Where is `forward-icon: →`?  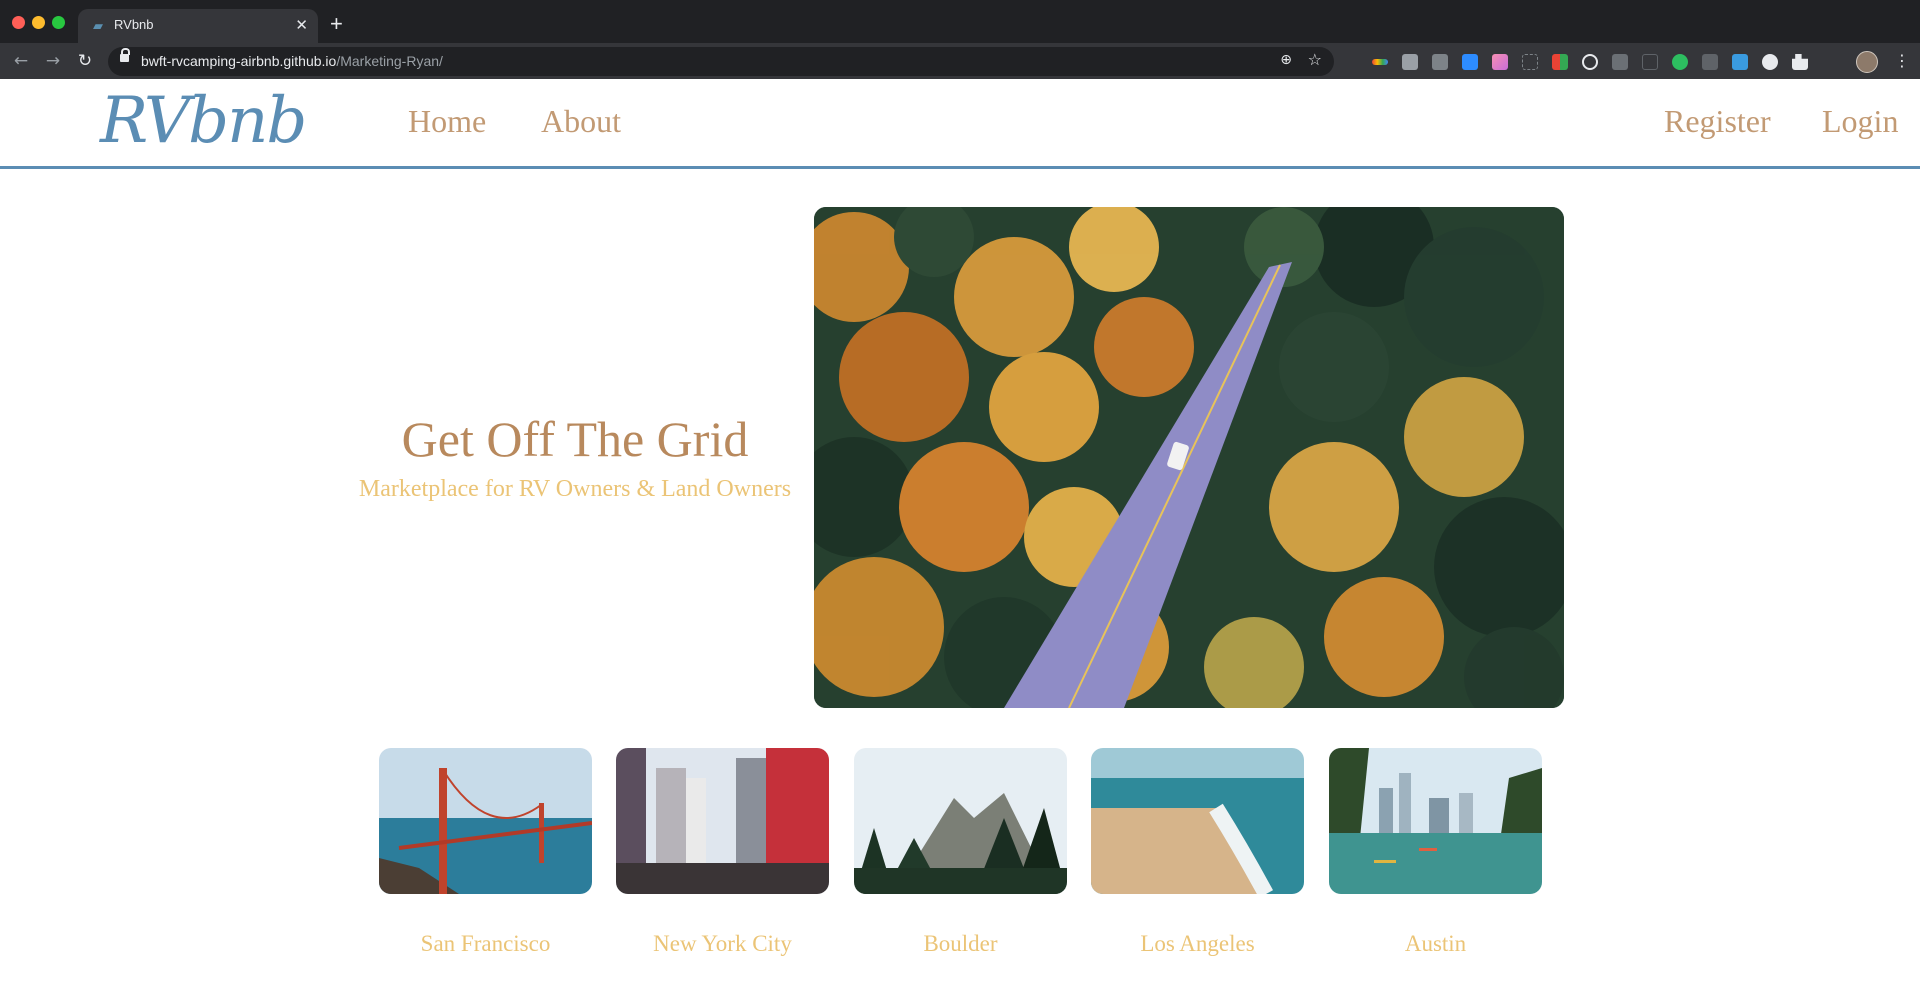 forward-icon: → is located at coordinates (53, 61).